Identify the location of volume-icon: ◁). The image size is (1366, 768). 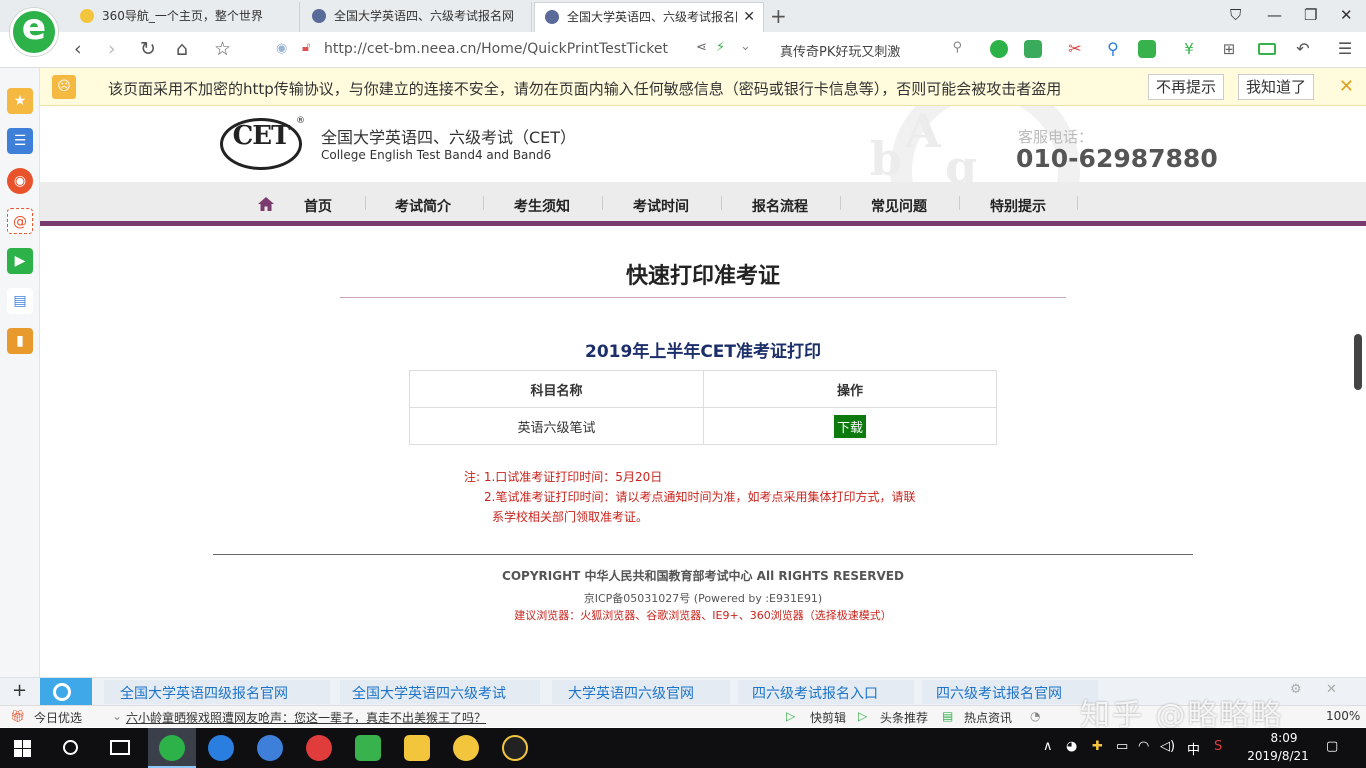
(1167, 746).